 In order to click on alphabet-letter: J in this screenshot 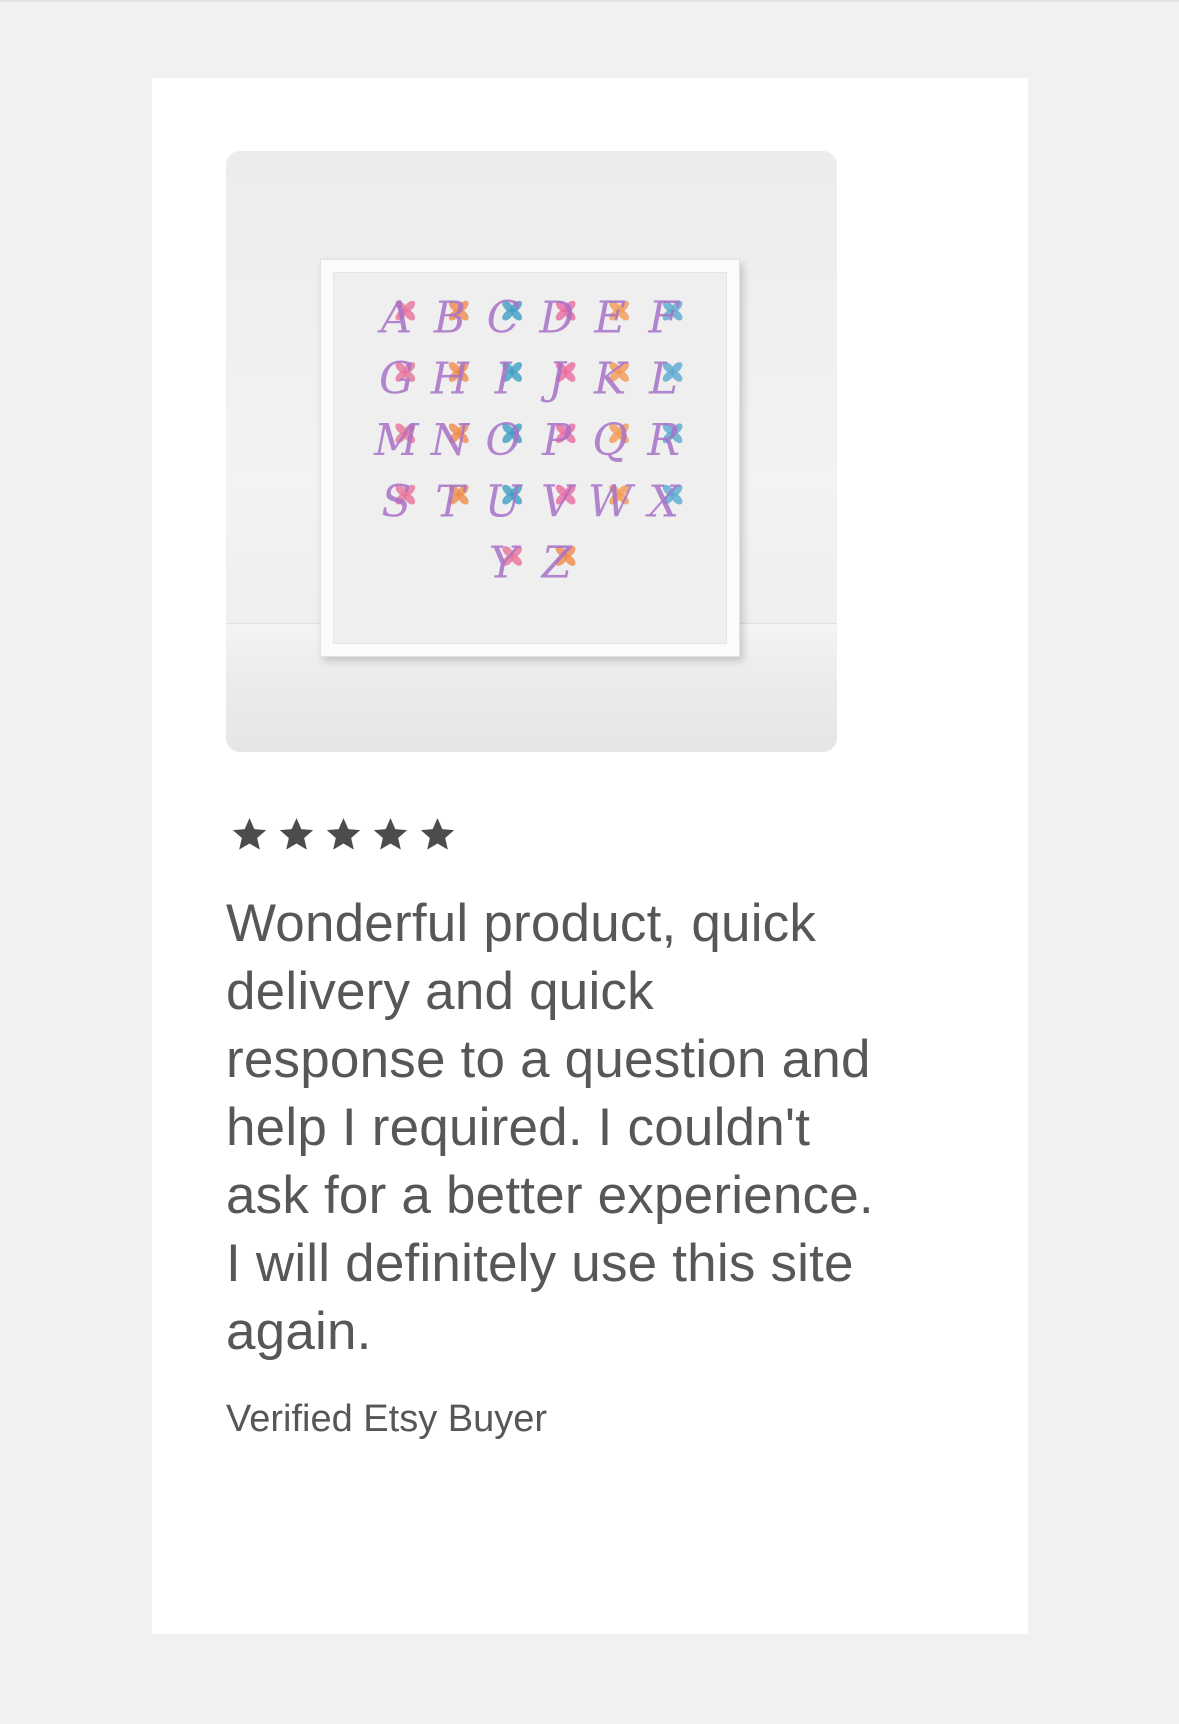, I will do `click(558, 380)`.